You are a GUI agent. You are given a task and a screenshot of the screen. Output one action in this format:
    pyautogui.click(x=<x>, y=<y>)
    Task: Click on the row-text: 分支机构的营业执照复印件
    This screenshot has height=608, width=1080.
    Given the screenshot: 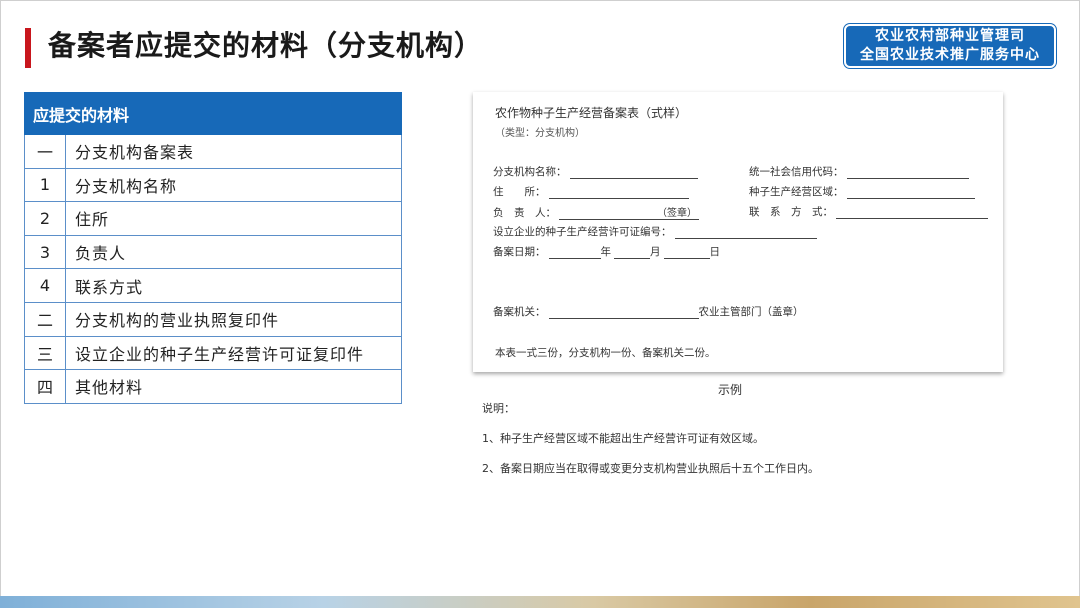 What is the action you would take?
    pyautogui.click(x=233, y=319)
    